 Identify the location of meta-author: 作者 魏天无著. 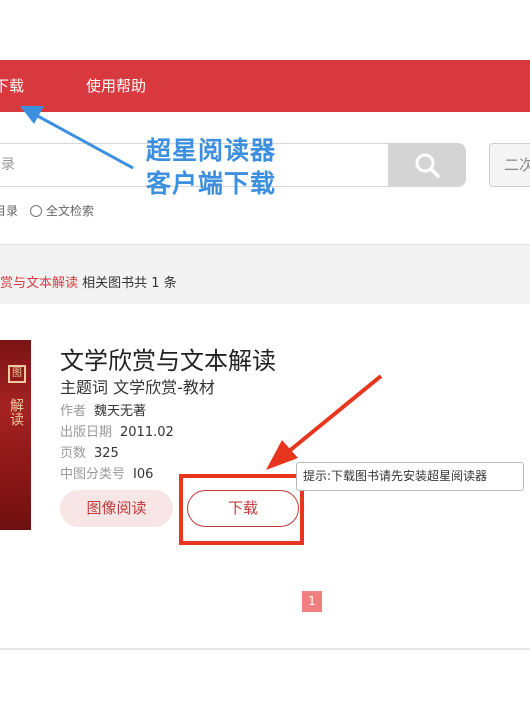
(103, 409).